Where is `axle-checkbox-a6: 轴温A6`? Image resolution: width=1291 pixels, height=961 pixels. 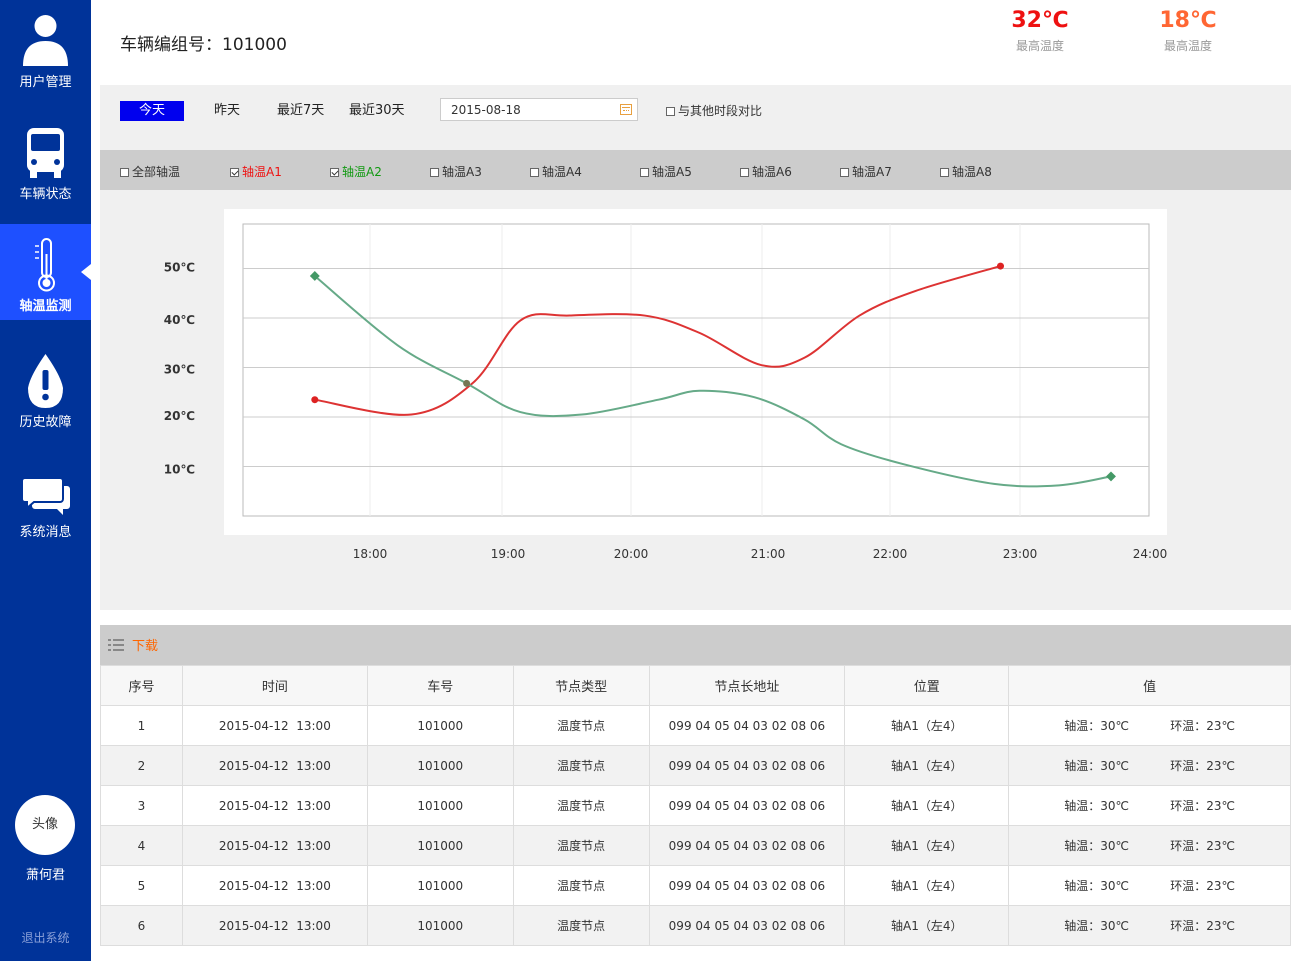
axle-checkbox-a6: 轴温A6 is located at coordinates (766, 171).